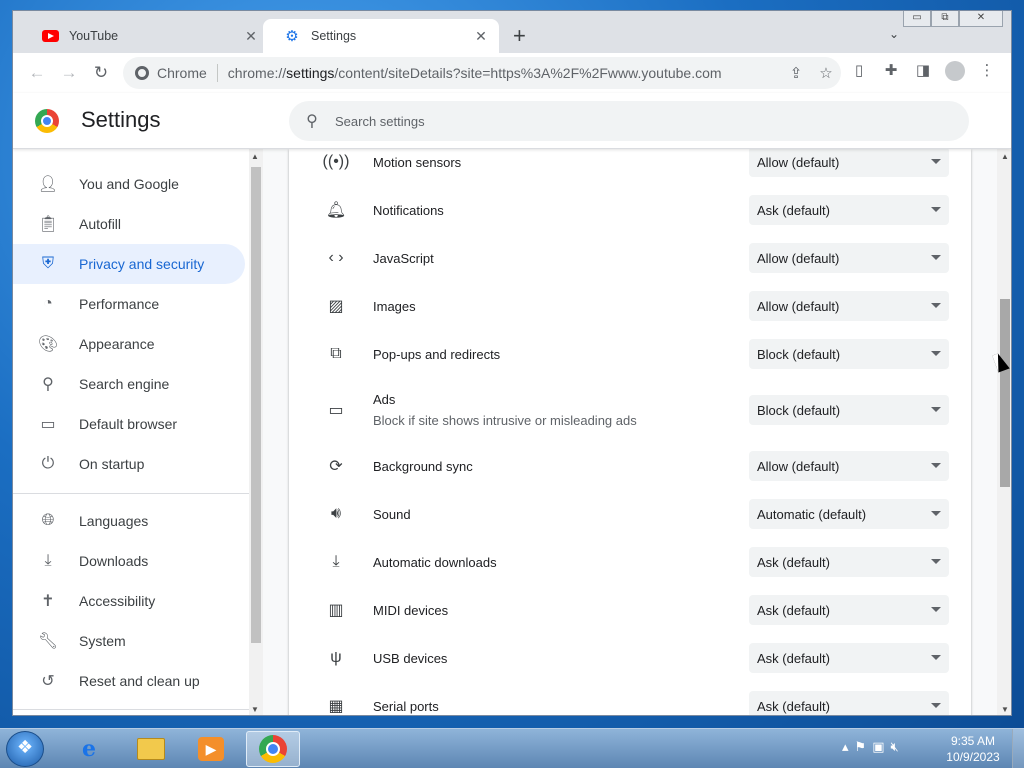 This screenshot has height=768, width=1024. What do you see at coordinates (336, 257) in the screenshot?
I see `code-icon: ‹ ›` at bounding box center [336, 257].